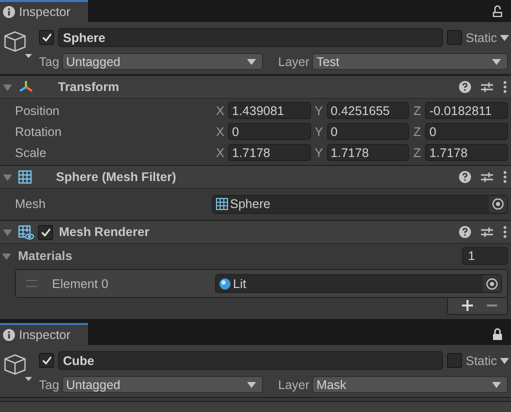 Image resolution: width=511 pixels, height=412 pixels. Describe the element at coordinates (255, 232) in the screenshot. I see `component-header: Mesh Renderer` at that location.